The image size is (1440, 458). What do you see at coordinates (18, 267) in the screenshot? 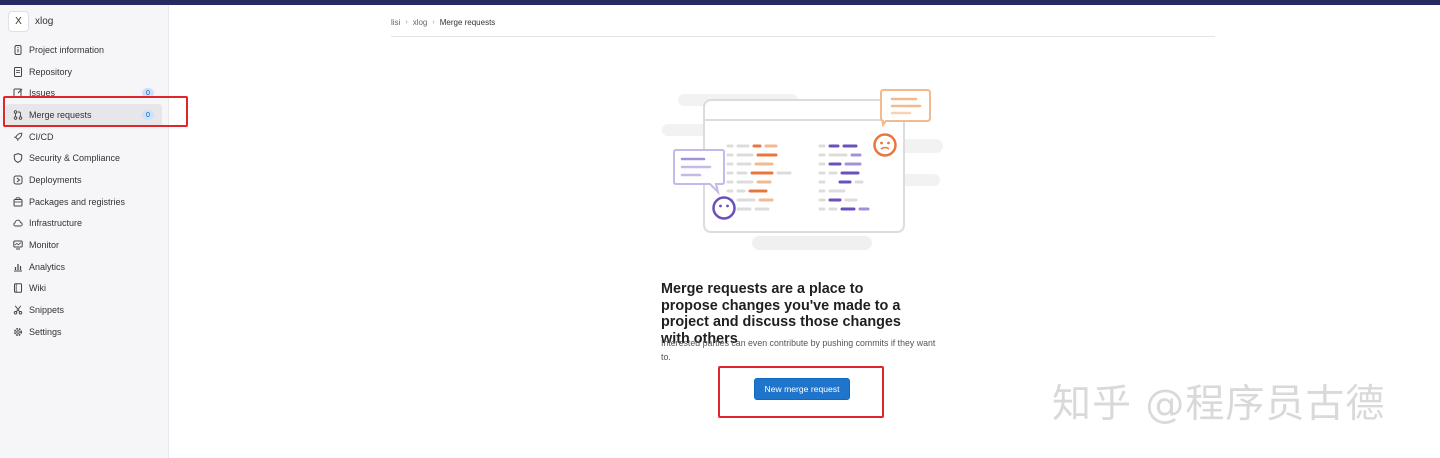
I see `chart-icon` at bounding box center [18, 267].